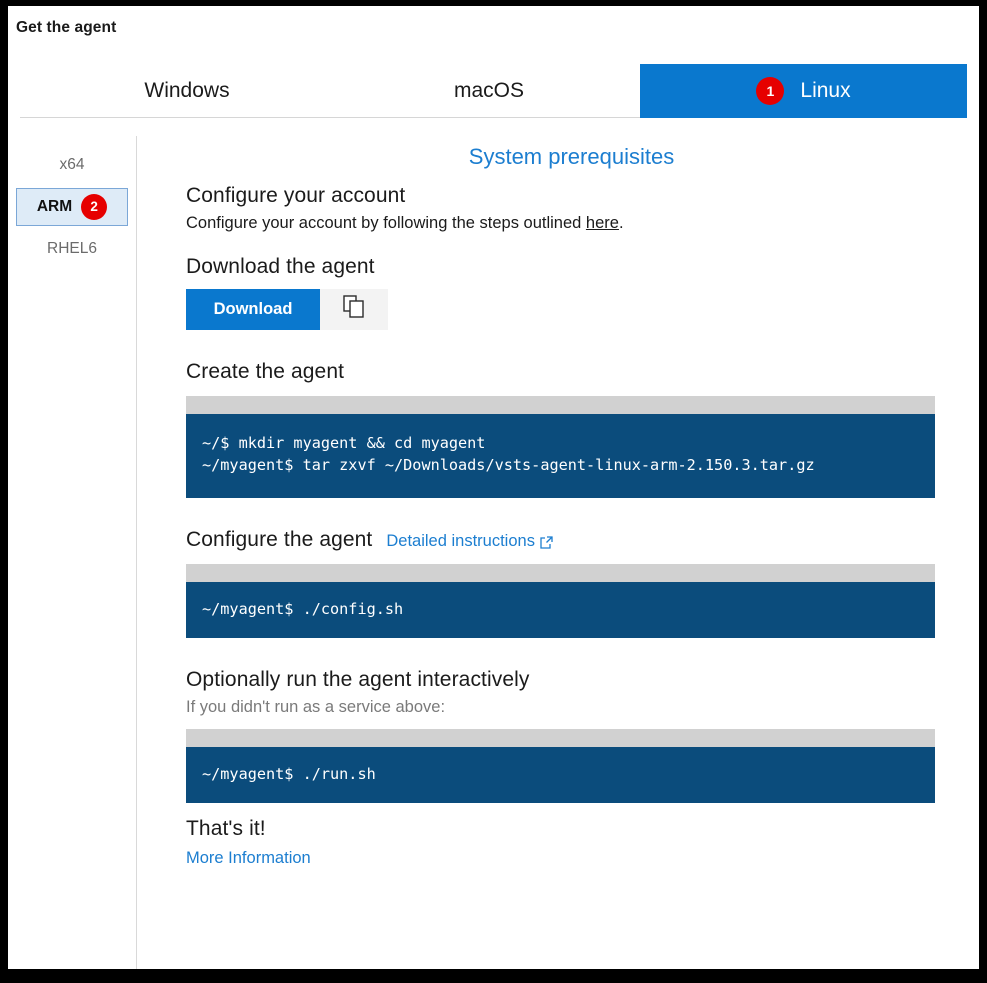  I want to click on detailed-instructions-link: Detailed instructions, so click(469, 541).